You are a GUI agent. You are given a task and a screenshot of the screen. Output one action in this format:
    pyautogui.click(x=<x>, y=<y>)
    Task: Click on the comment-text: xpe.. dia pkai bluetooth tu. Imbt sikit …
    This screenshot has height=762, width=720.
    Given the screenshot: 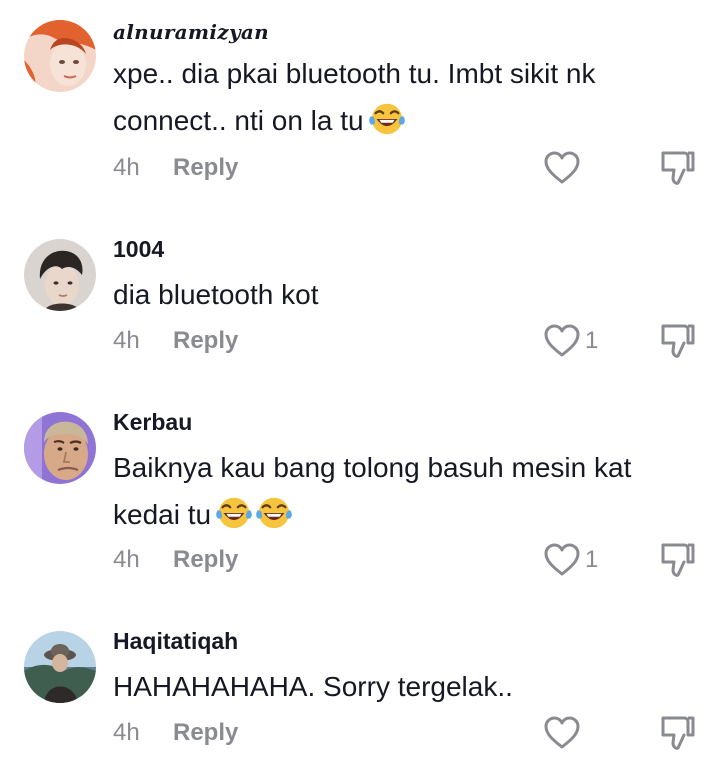 What is the action you would take?
    pyautogui.click(x=408, y=97)
    